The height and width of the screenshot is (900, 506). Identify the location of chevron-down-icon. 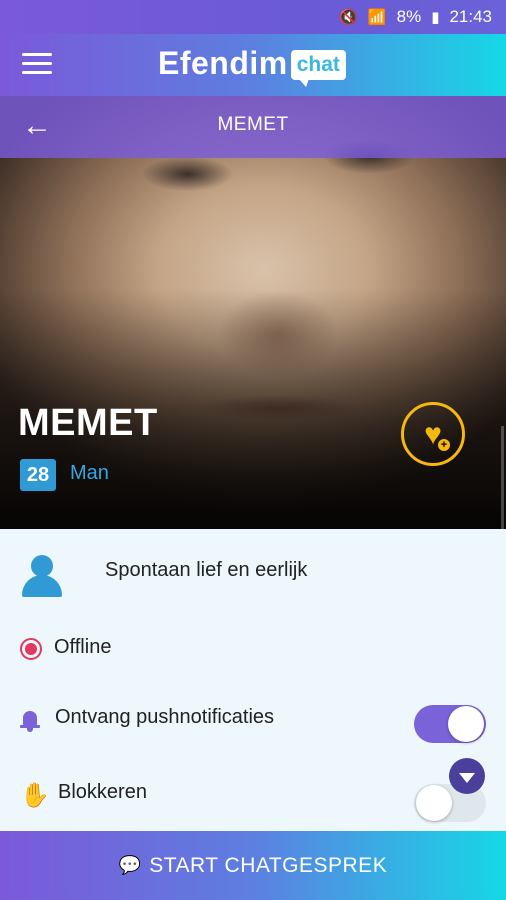
(467, 777).